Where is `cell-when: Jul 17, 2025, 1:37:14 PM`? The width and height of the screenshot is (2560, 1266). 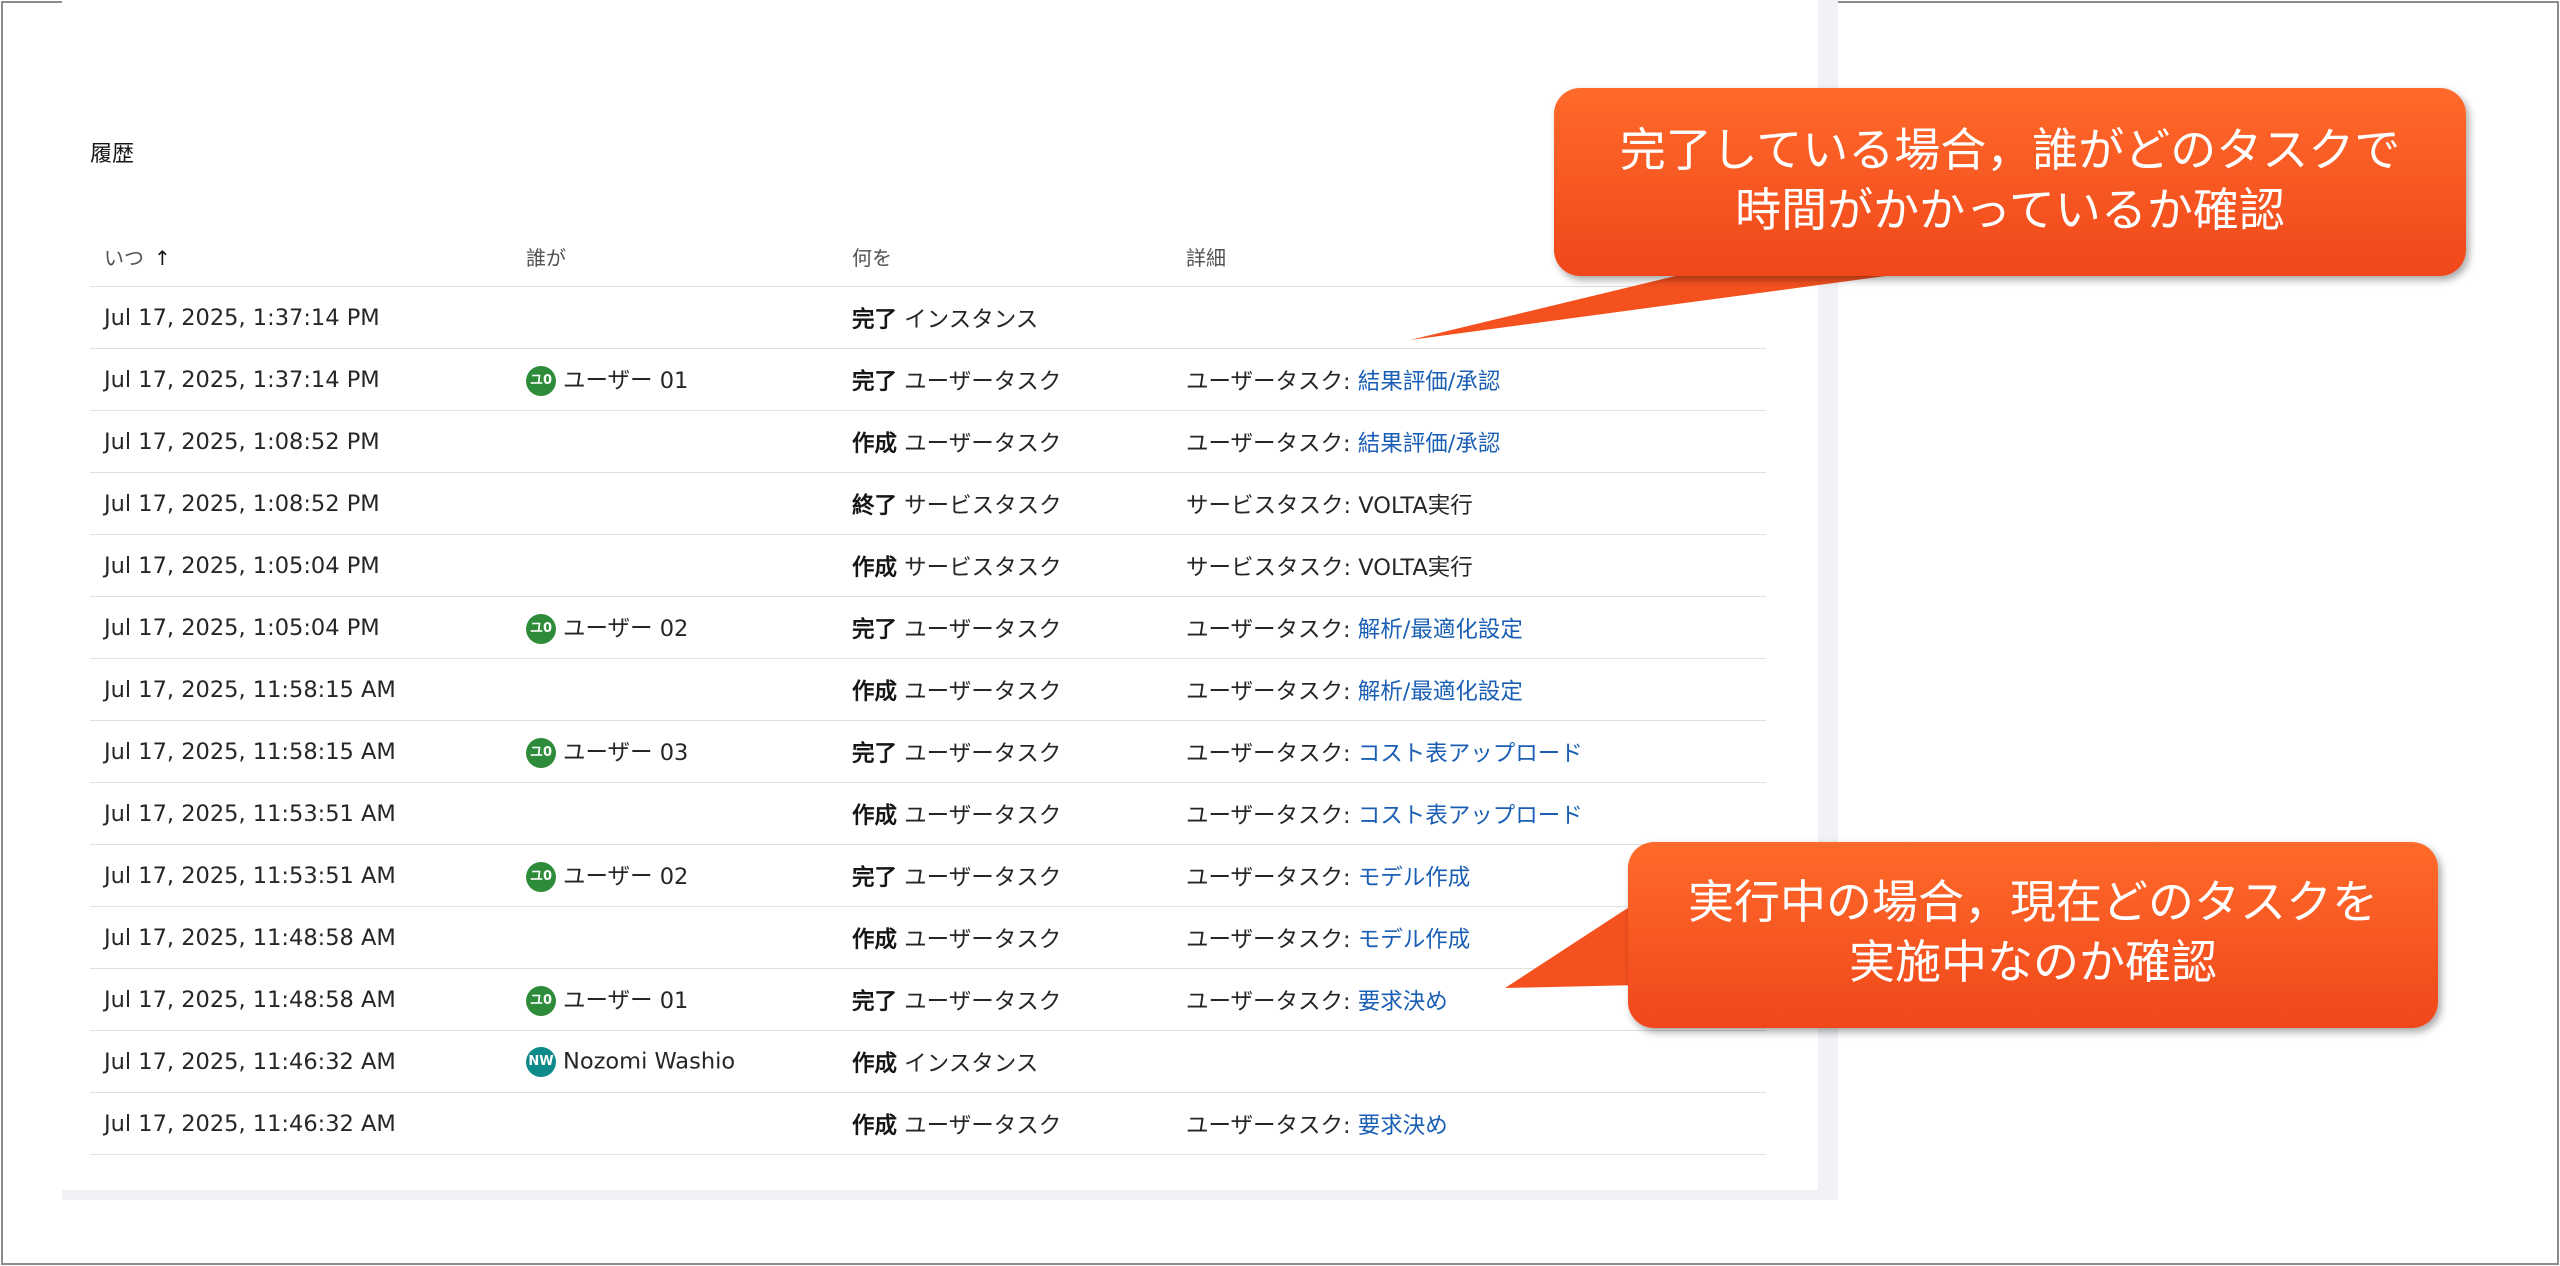
cell-when: Jul 17, 2025, 1:37:14 PM is located at coordinates (301, 379).